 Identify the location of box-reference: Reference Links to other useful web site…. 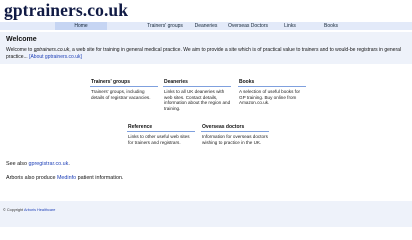
(161, 134).